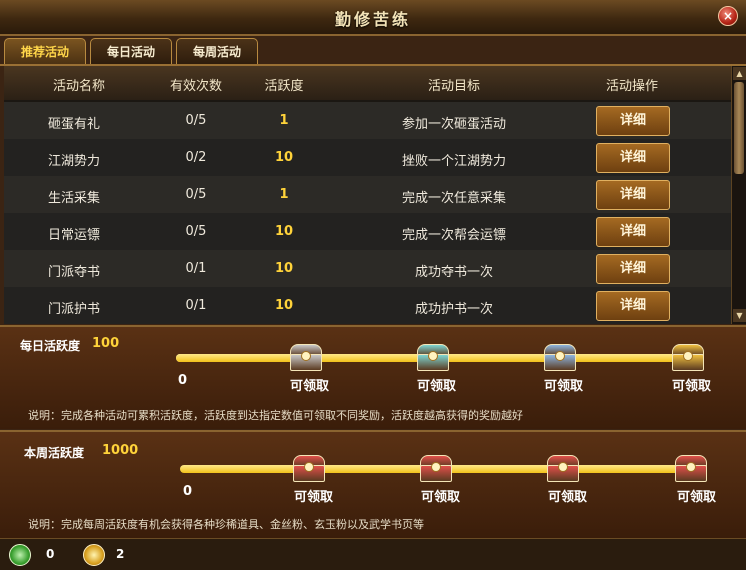 This screenshot has height=570, width=746. I want to click on col-header-action: 活动操作, so click(631, 86).